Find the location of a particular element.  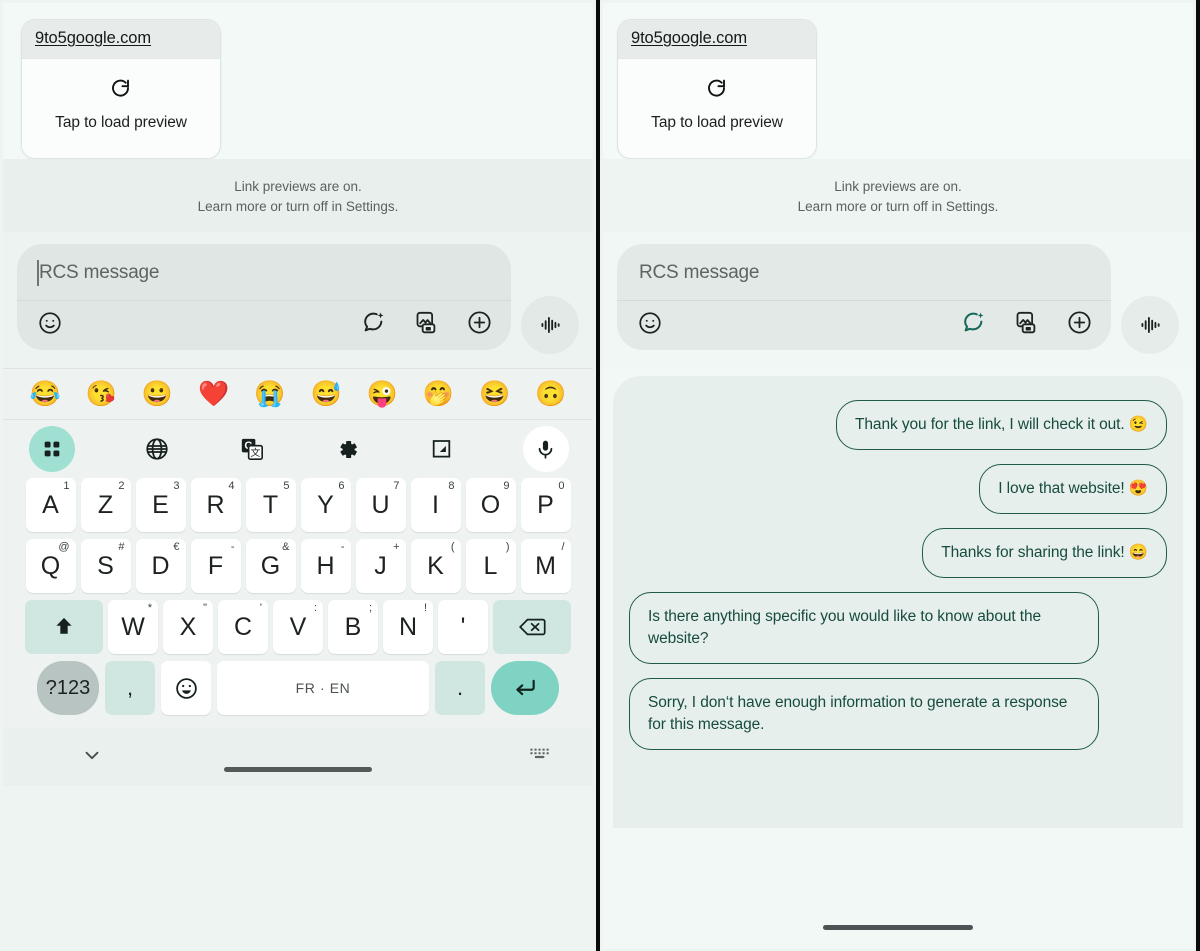

key-apostrophe: ' is located at coordinates (463, 627).